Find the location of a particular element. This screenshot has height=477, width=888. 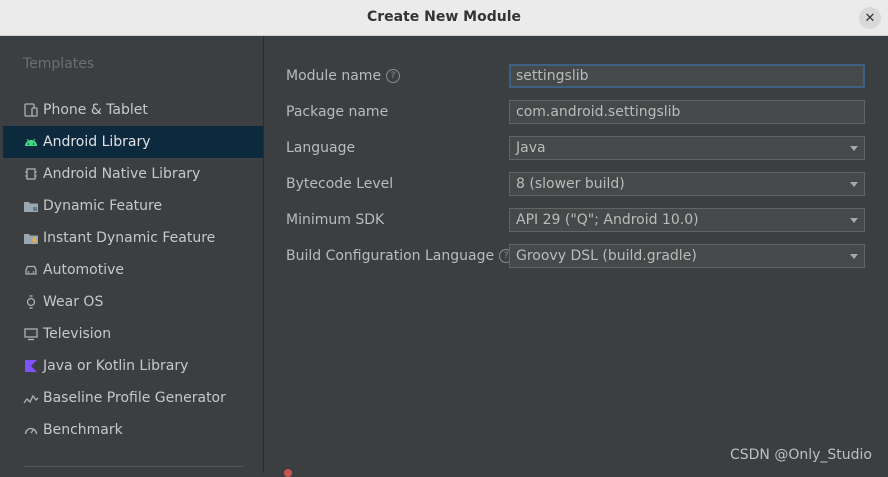

package-name-field is located at coordinates (687, 112).